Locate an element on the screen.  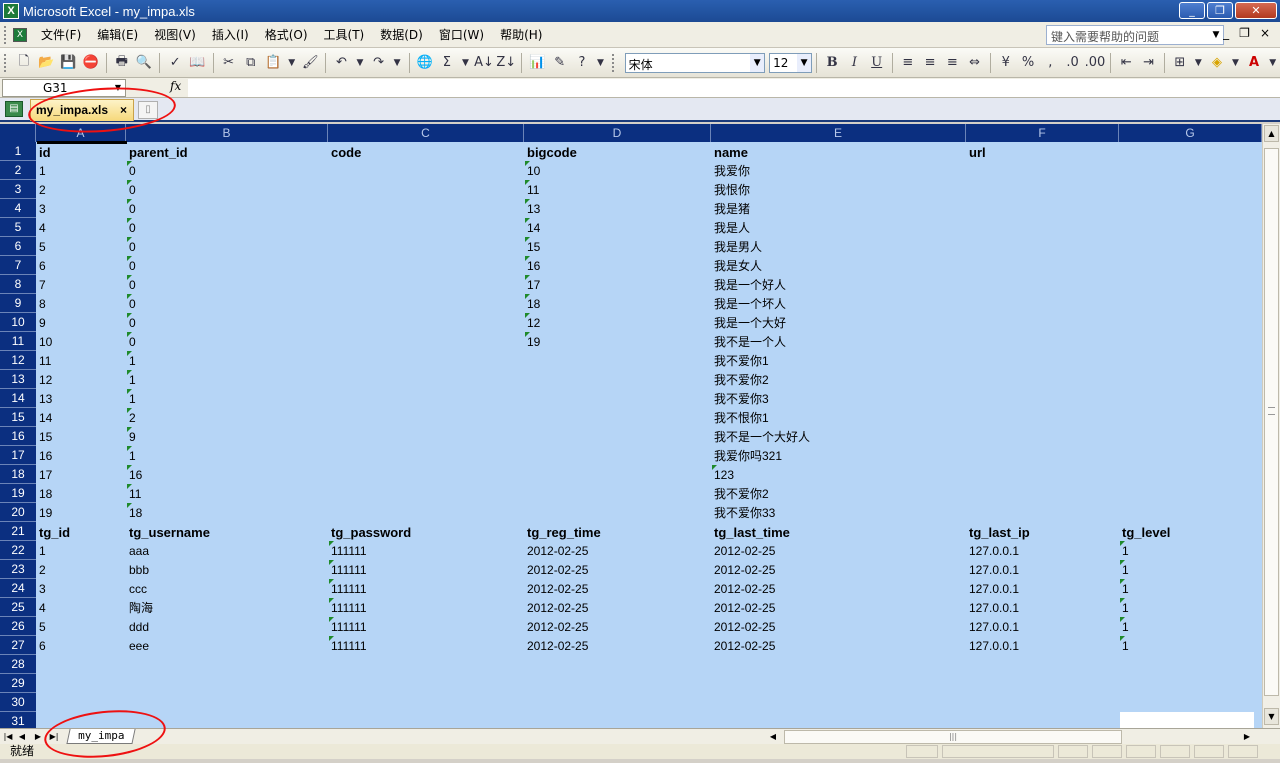
row-header: 16 is located at coordinates (18, 436).